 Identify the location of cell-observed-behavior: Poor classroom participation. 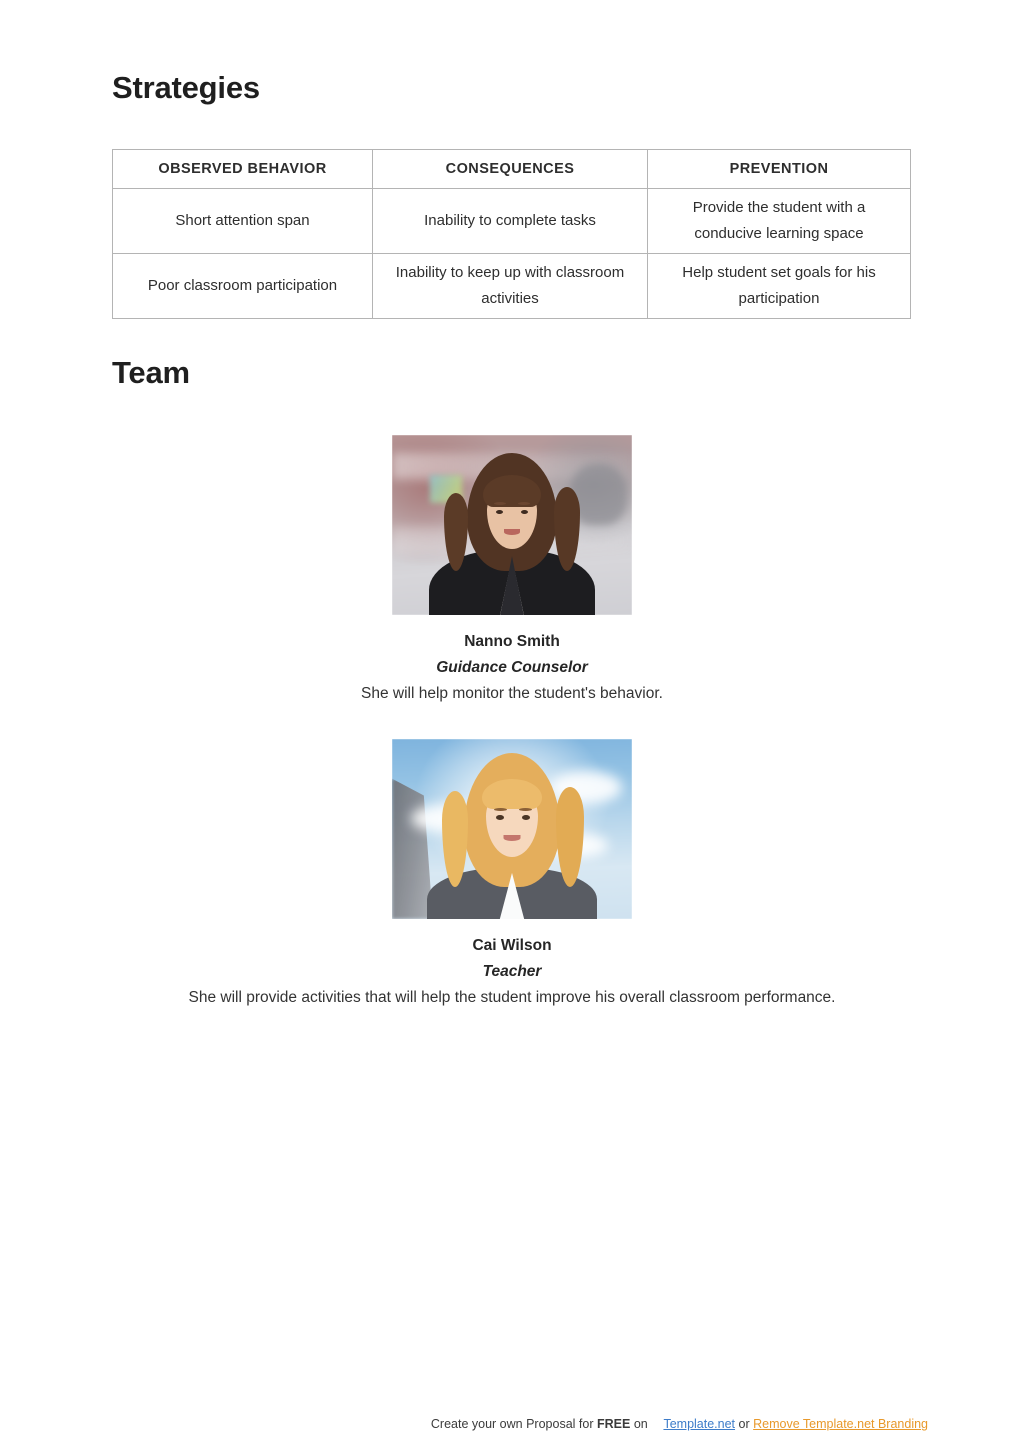
(242, 286).